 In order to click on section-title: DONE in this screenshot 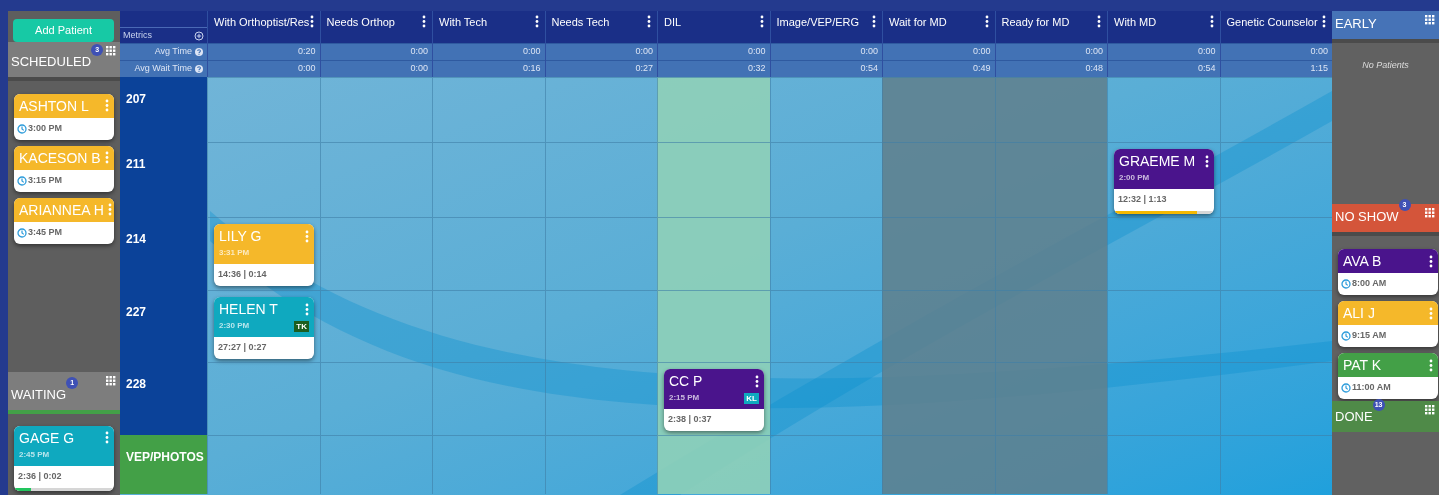, I will do `click(1354, 416)`.